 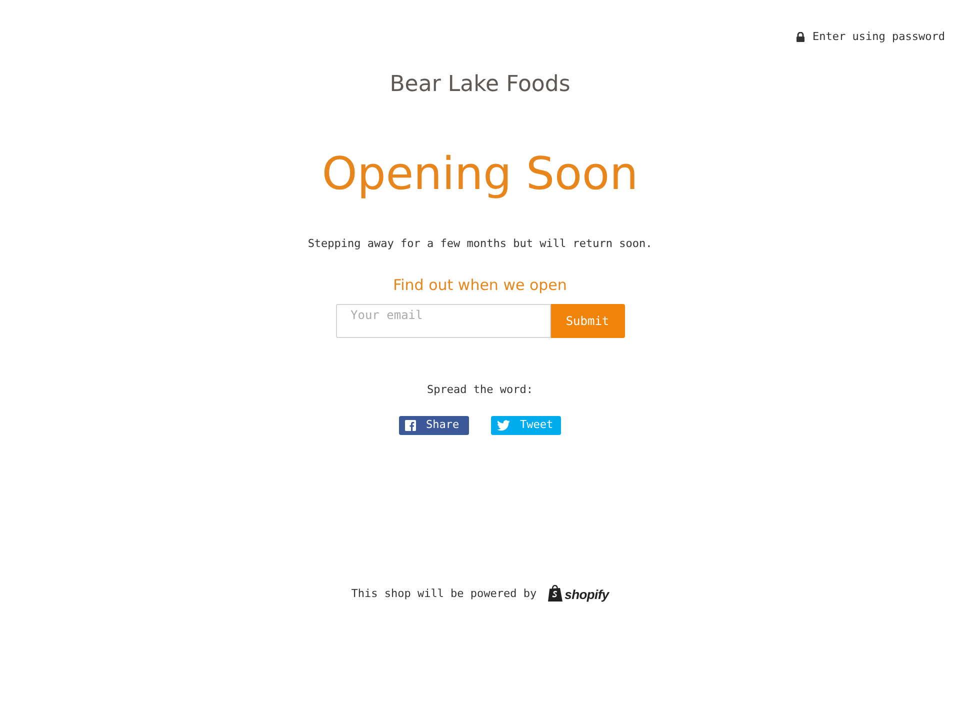 What do you see at coordinates (800, 37) in the screenshot?
I see `lock-icon` at bounding box center [800, 37].